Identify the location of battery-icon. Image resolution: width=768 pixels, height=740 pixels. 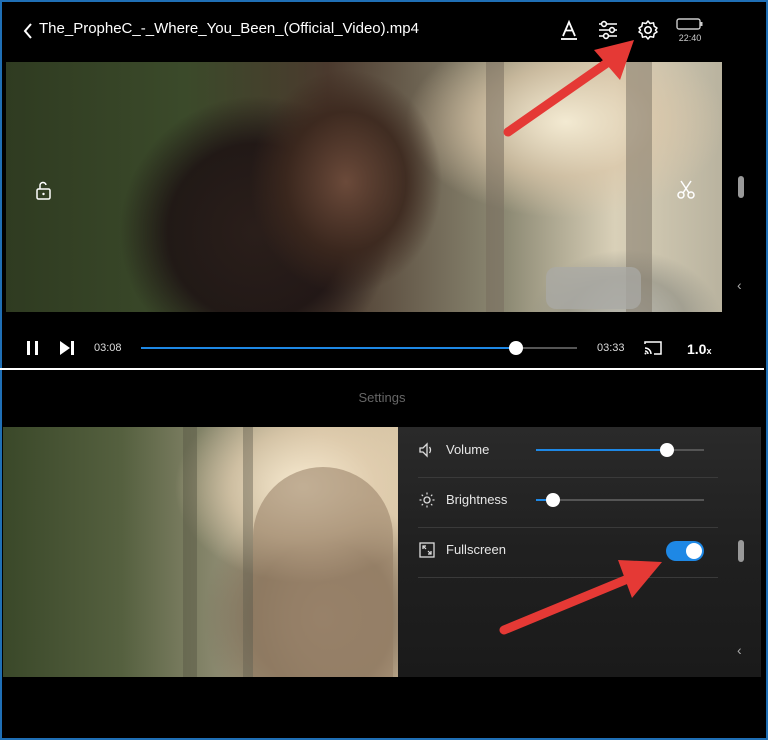
(689, 24).